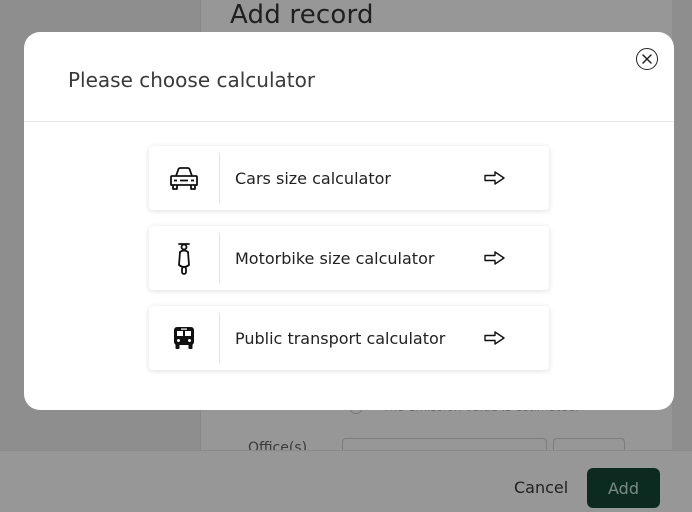 This screenshot has width=692, height=512. I want to click on public-transport-calculator-option: Public transport calculator, so click(349, 338).